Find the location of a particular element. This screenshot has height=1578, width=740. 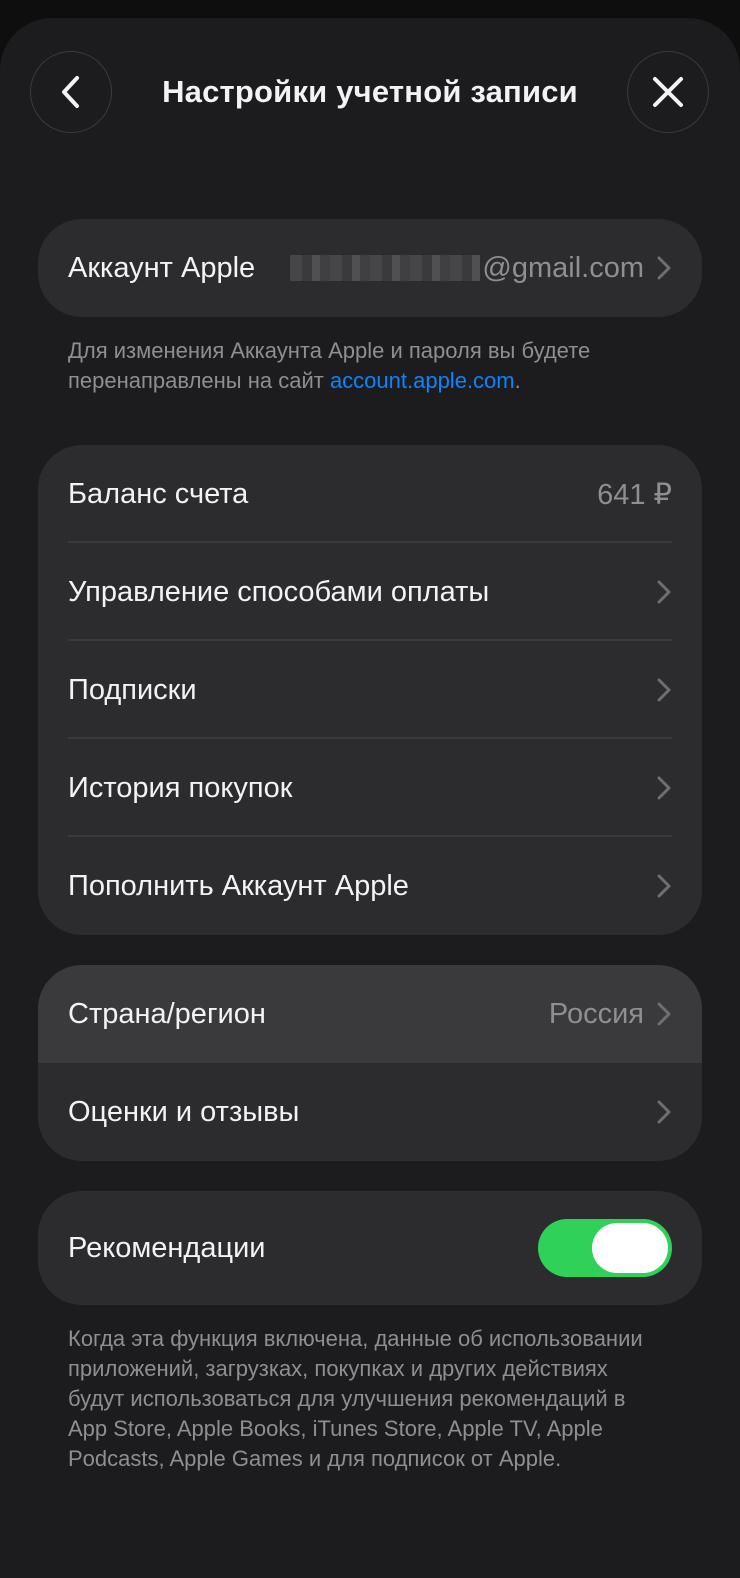

recommendations-row: Рекомендации is located at coordinates (370, 1248).